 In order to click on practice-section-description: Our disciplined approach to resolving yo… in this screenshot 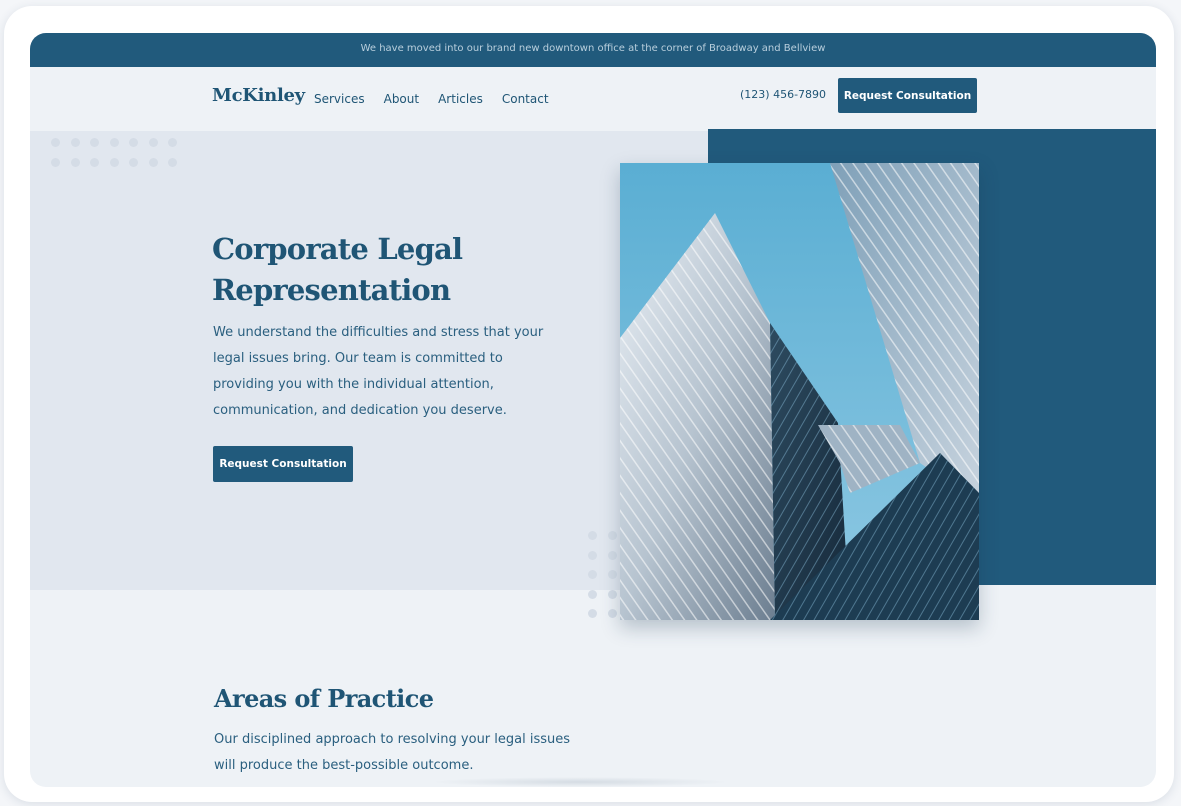, I will do `click(392, 752)`.